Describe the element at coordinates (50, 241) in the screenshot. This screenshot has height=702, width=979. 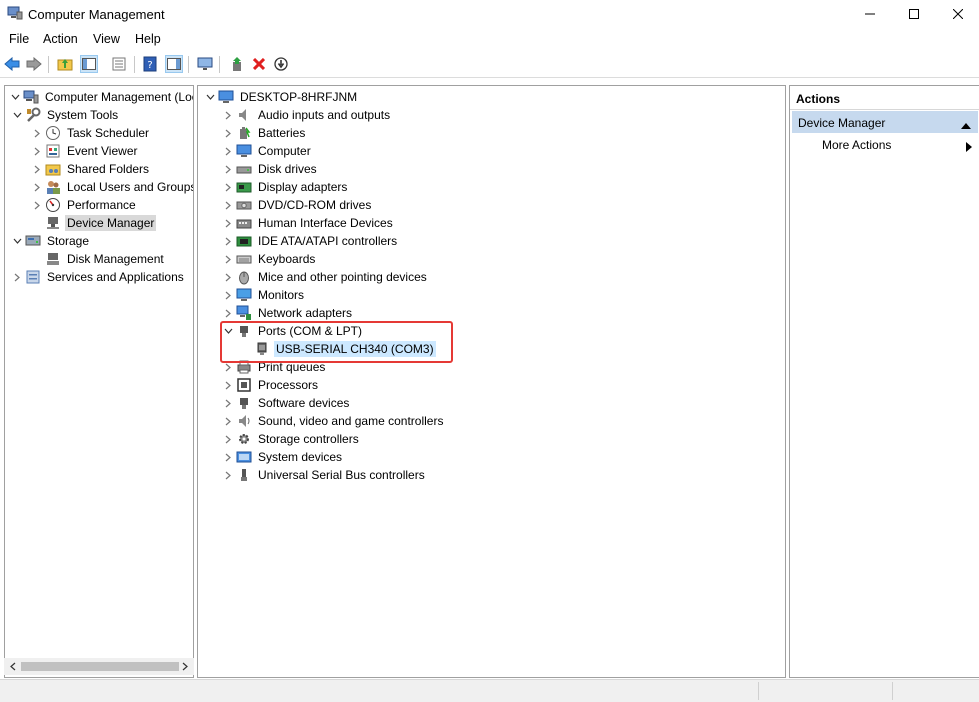
I see `tree-item-storage: Storage` at that location.